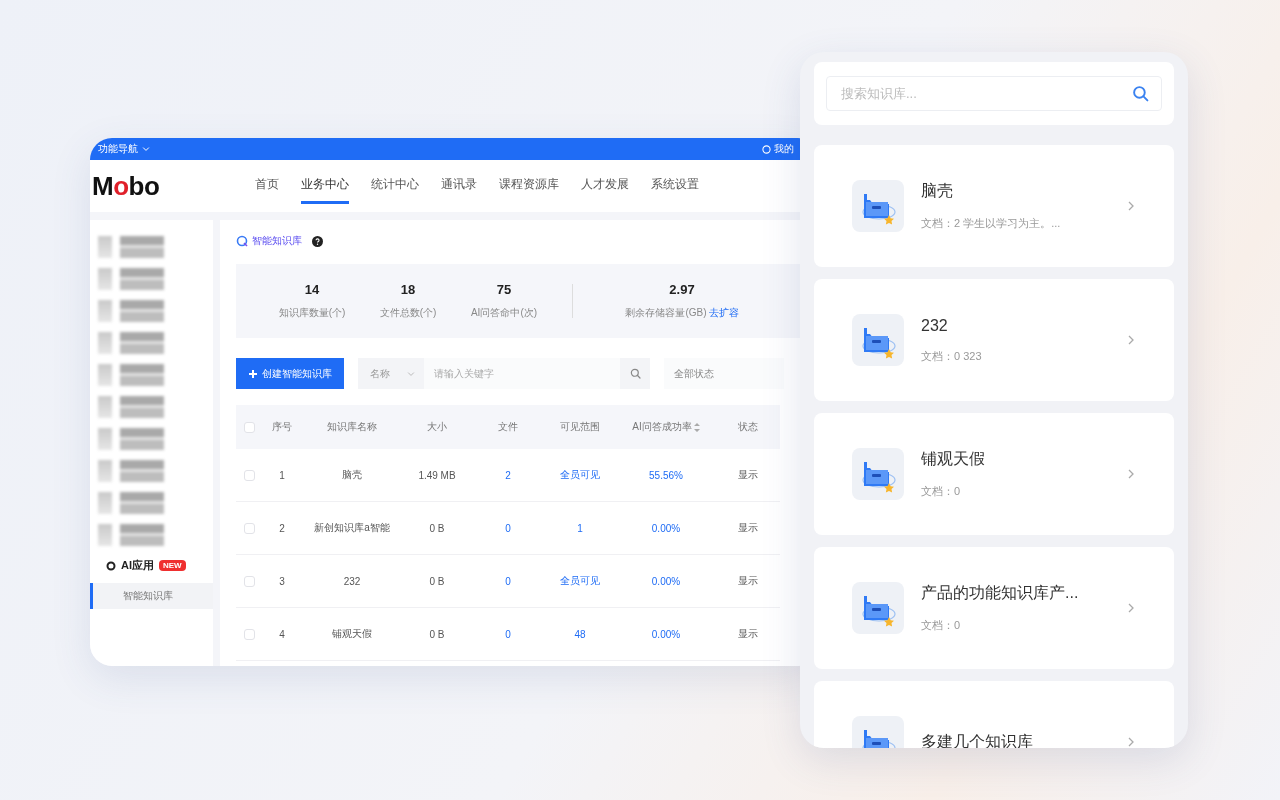 This screenshot has width=1280, height=800. What do you see at coordinates (666, 313) in the screenshot?
I see `stat-label: 剩余存储容量(GB)` at bounding box center [666, 313].